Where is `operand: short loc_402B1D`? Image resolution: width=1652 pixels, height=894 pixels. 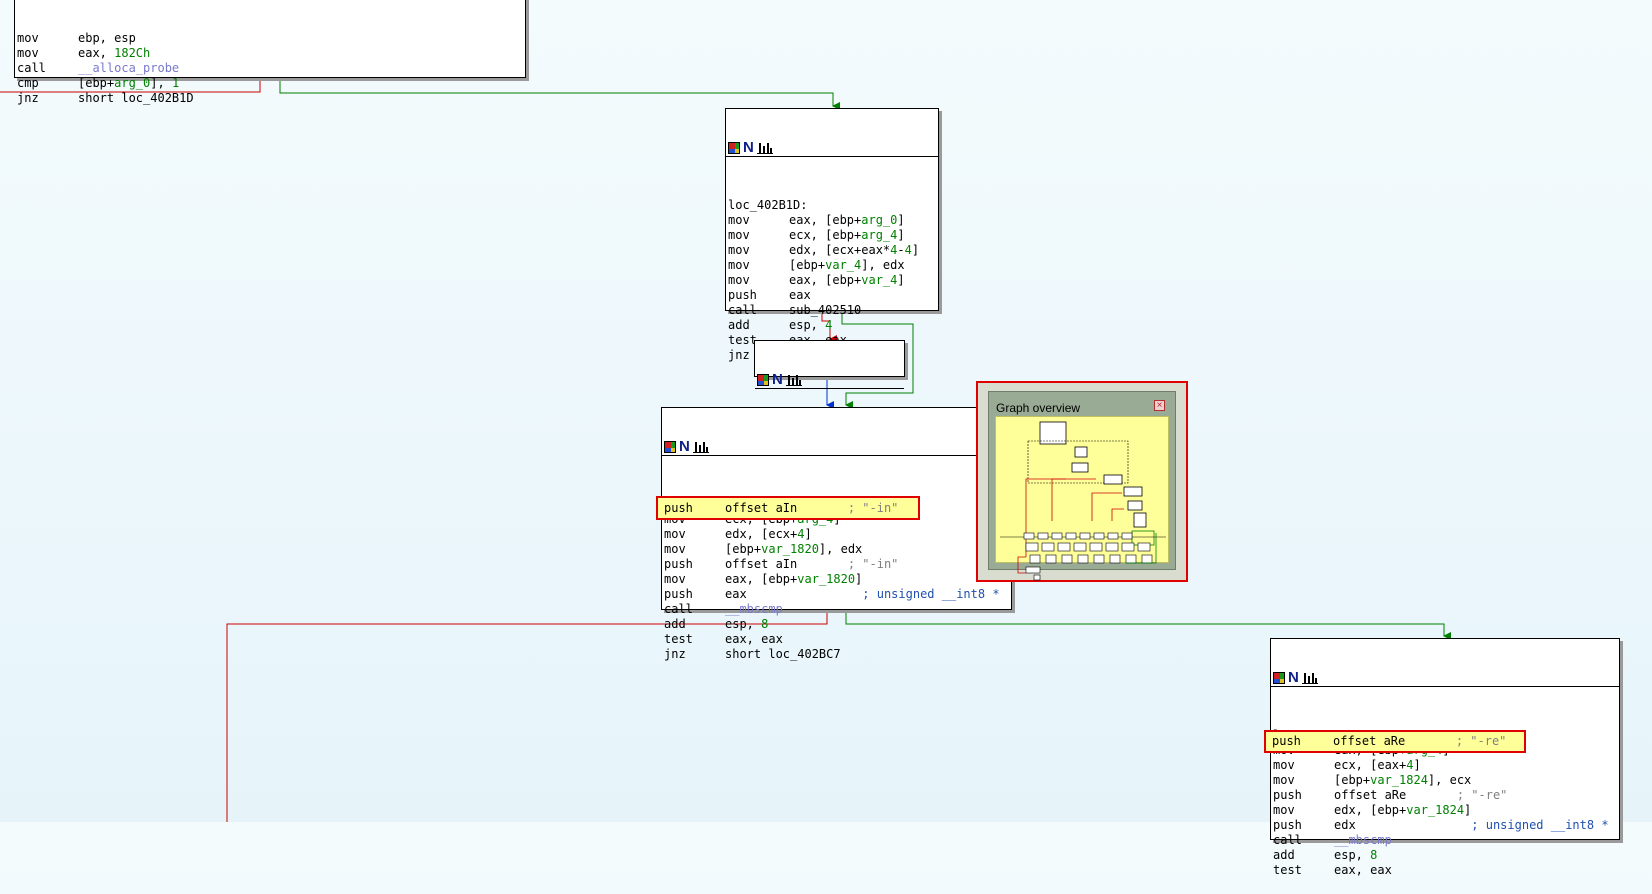
operand: short loc_402B1D is located at coordinates (136, 98).